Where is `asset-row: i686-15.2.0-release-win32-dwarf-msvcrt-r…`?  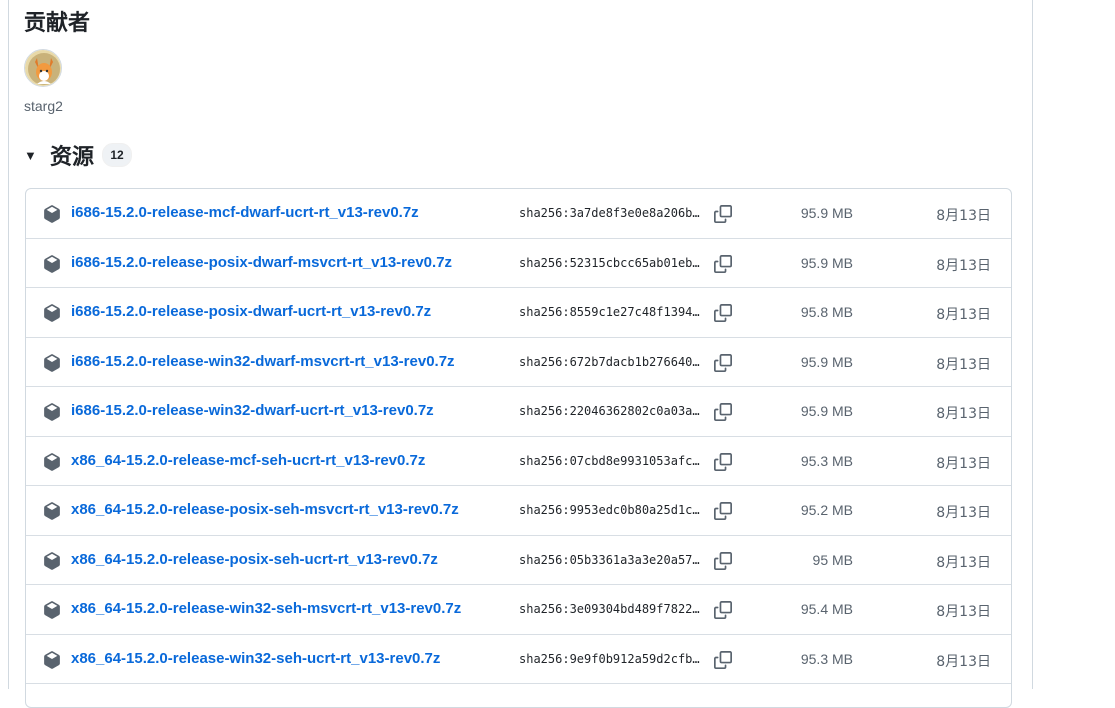 asset-row: i686-15.2.0-release-win32-dwarf-msvcrt-r… is located at coordinates (518, 362).